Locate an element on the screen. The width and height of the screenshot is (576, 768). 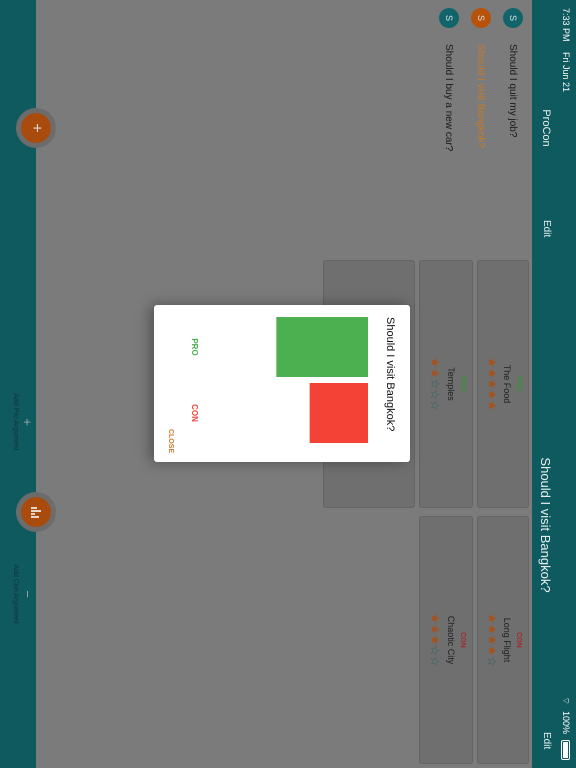
edit-arguments-button: Edit is located at coordinates (546, 740).